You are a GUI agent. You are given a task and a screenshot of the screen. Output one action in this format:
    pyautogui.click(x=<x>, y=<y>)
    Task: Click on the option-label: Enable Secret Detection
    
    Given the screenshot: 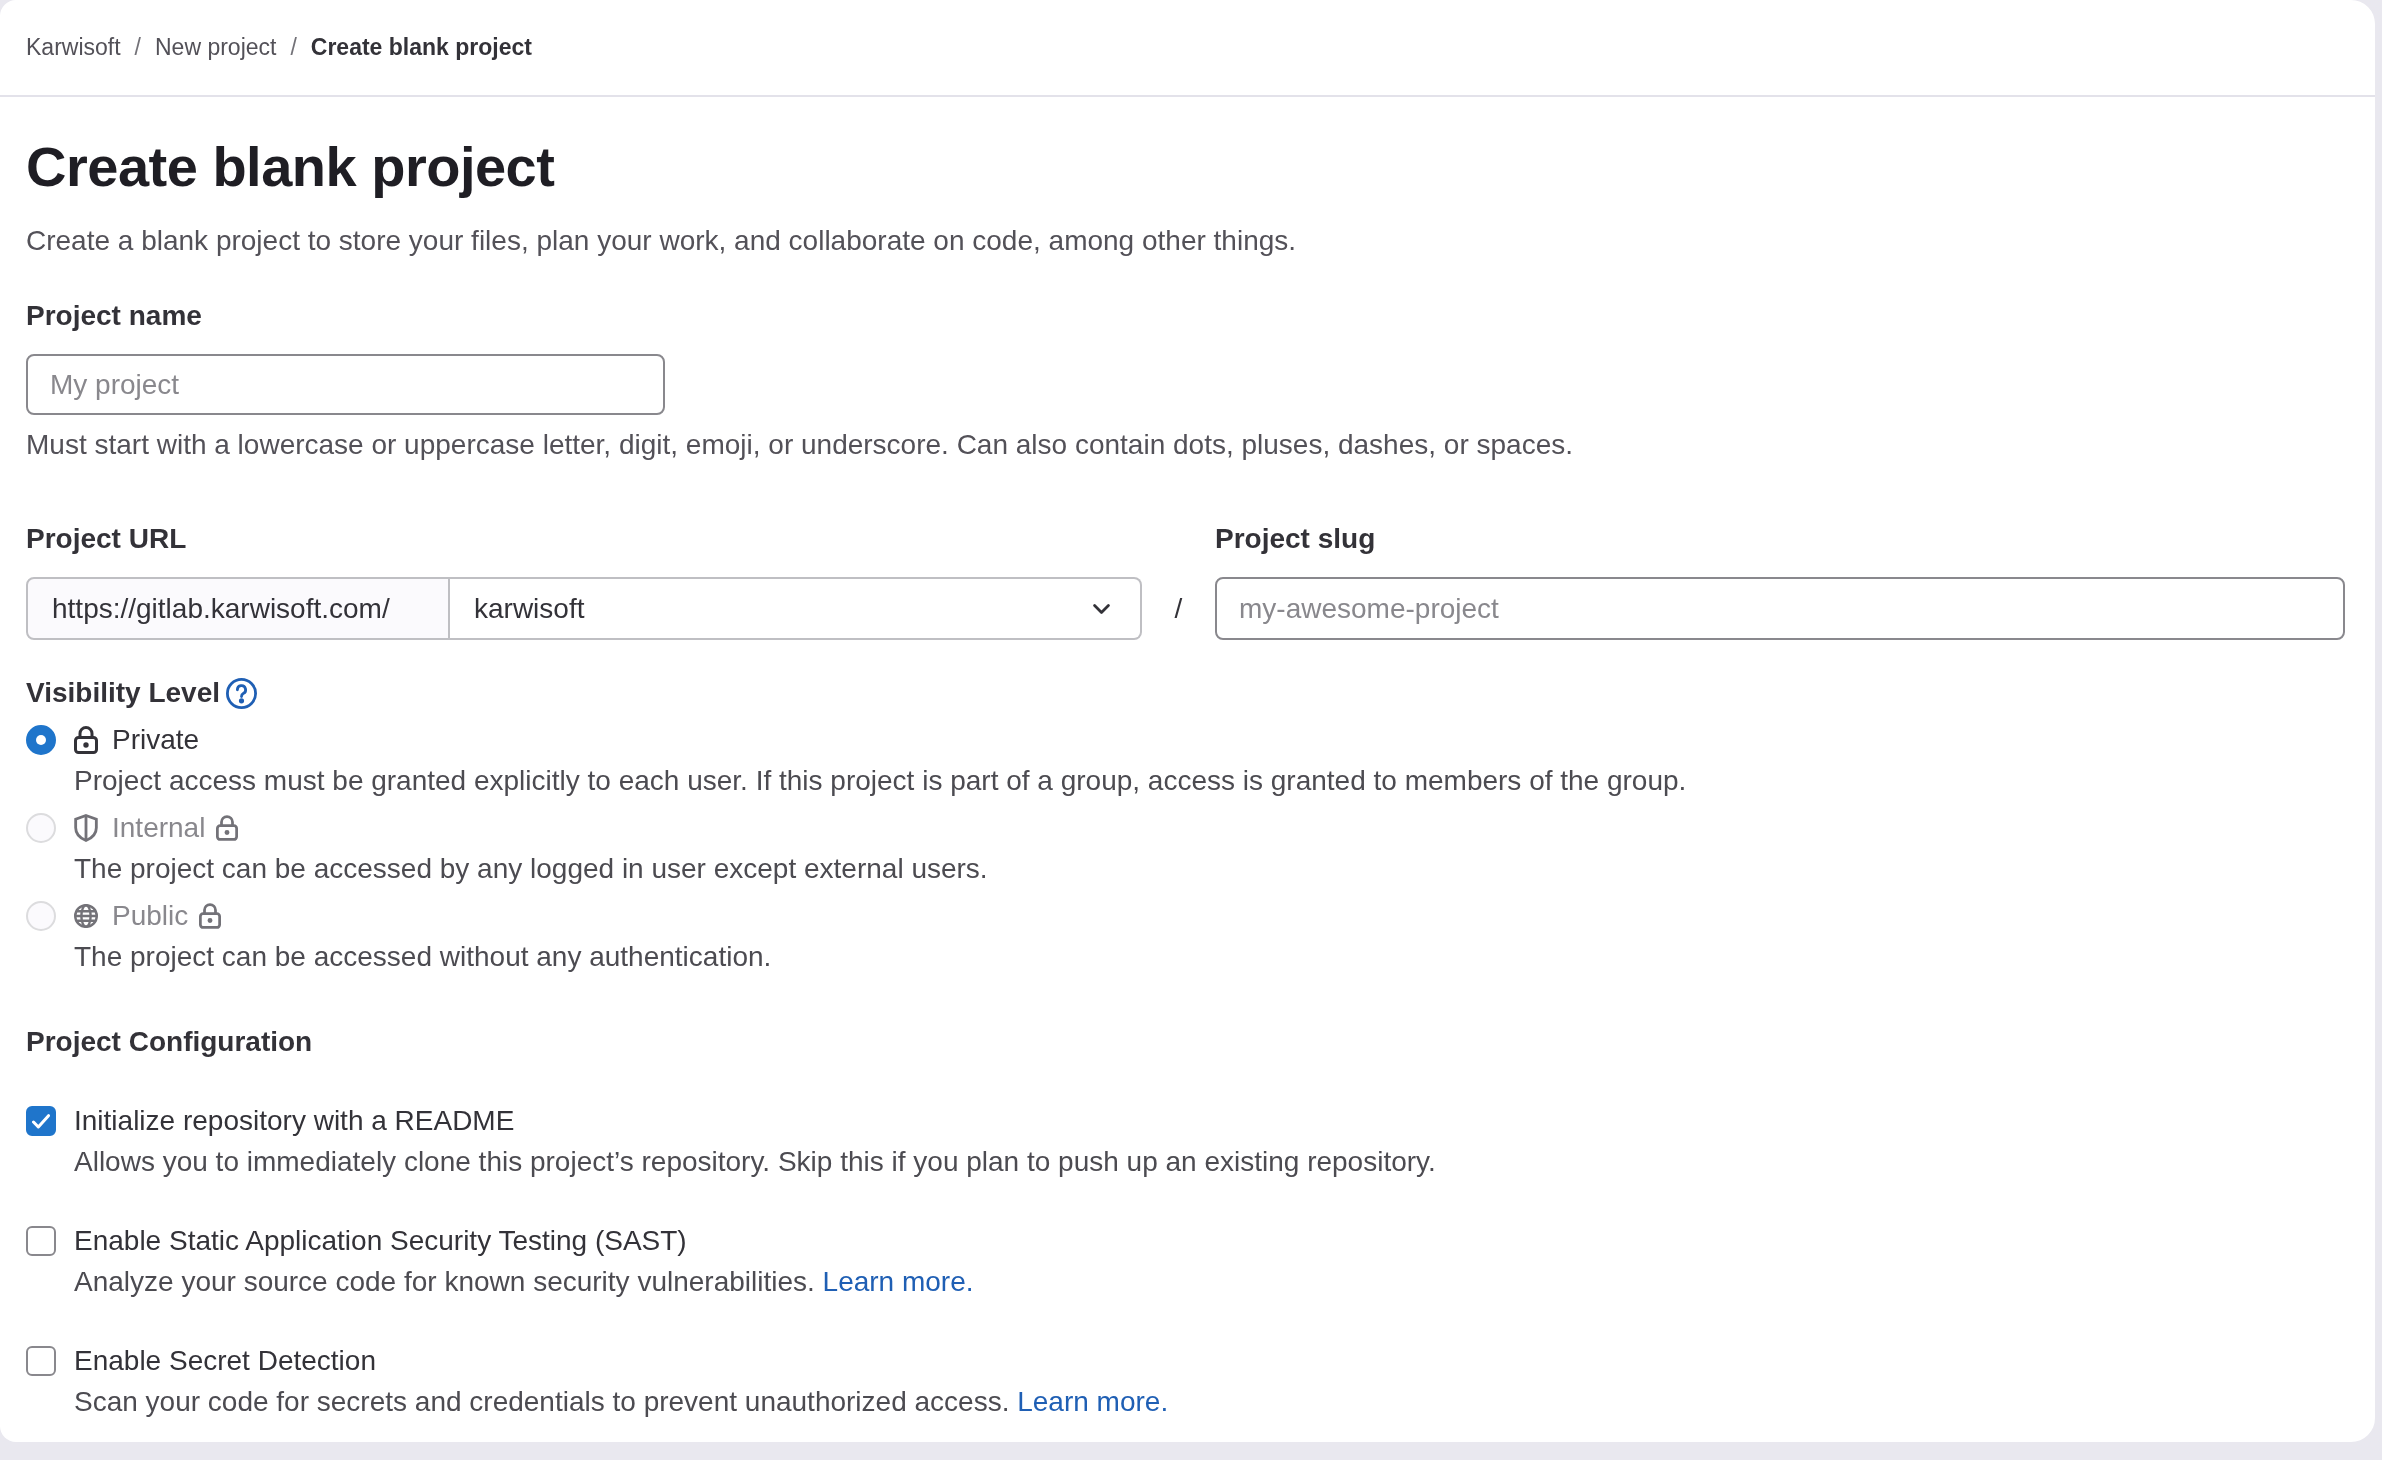 What is the action you would take?
    pyautogui.click(x=225, y=1361)
    